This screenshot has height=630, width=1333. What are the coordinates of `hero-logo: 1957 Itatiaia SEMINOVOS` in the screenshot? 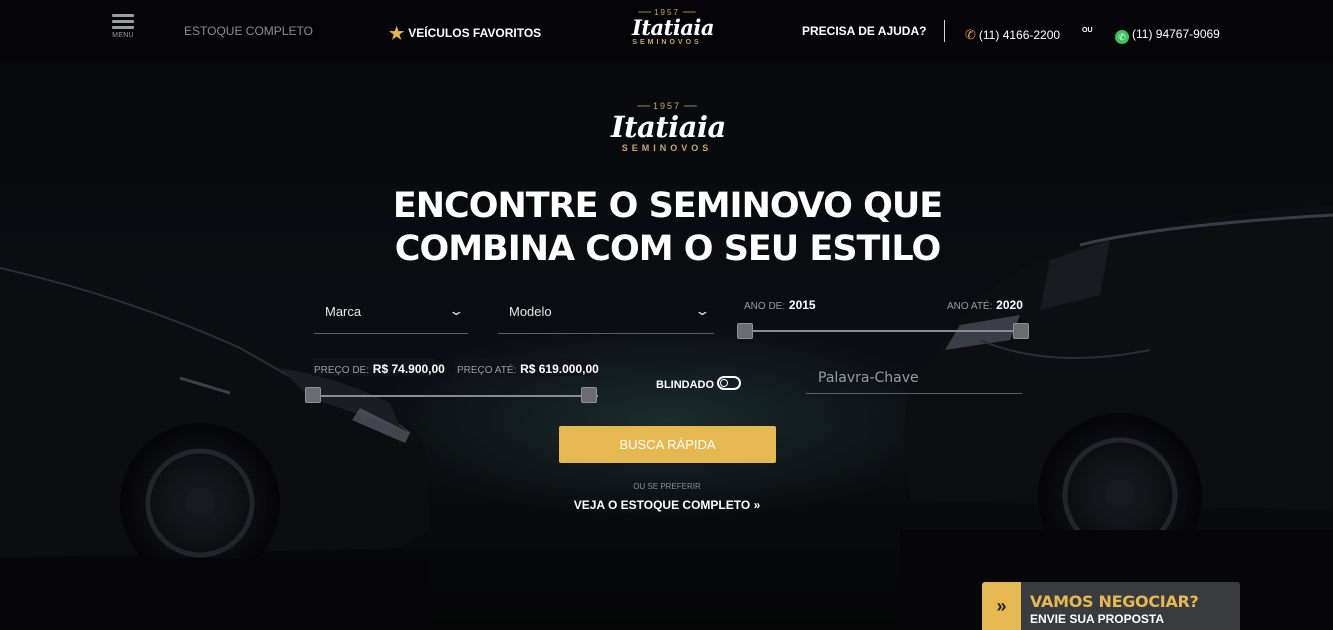 It's located at (668, 127).